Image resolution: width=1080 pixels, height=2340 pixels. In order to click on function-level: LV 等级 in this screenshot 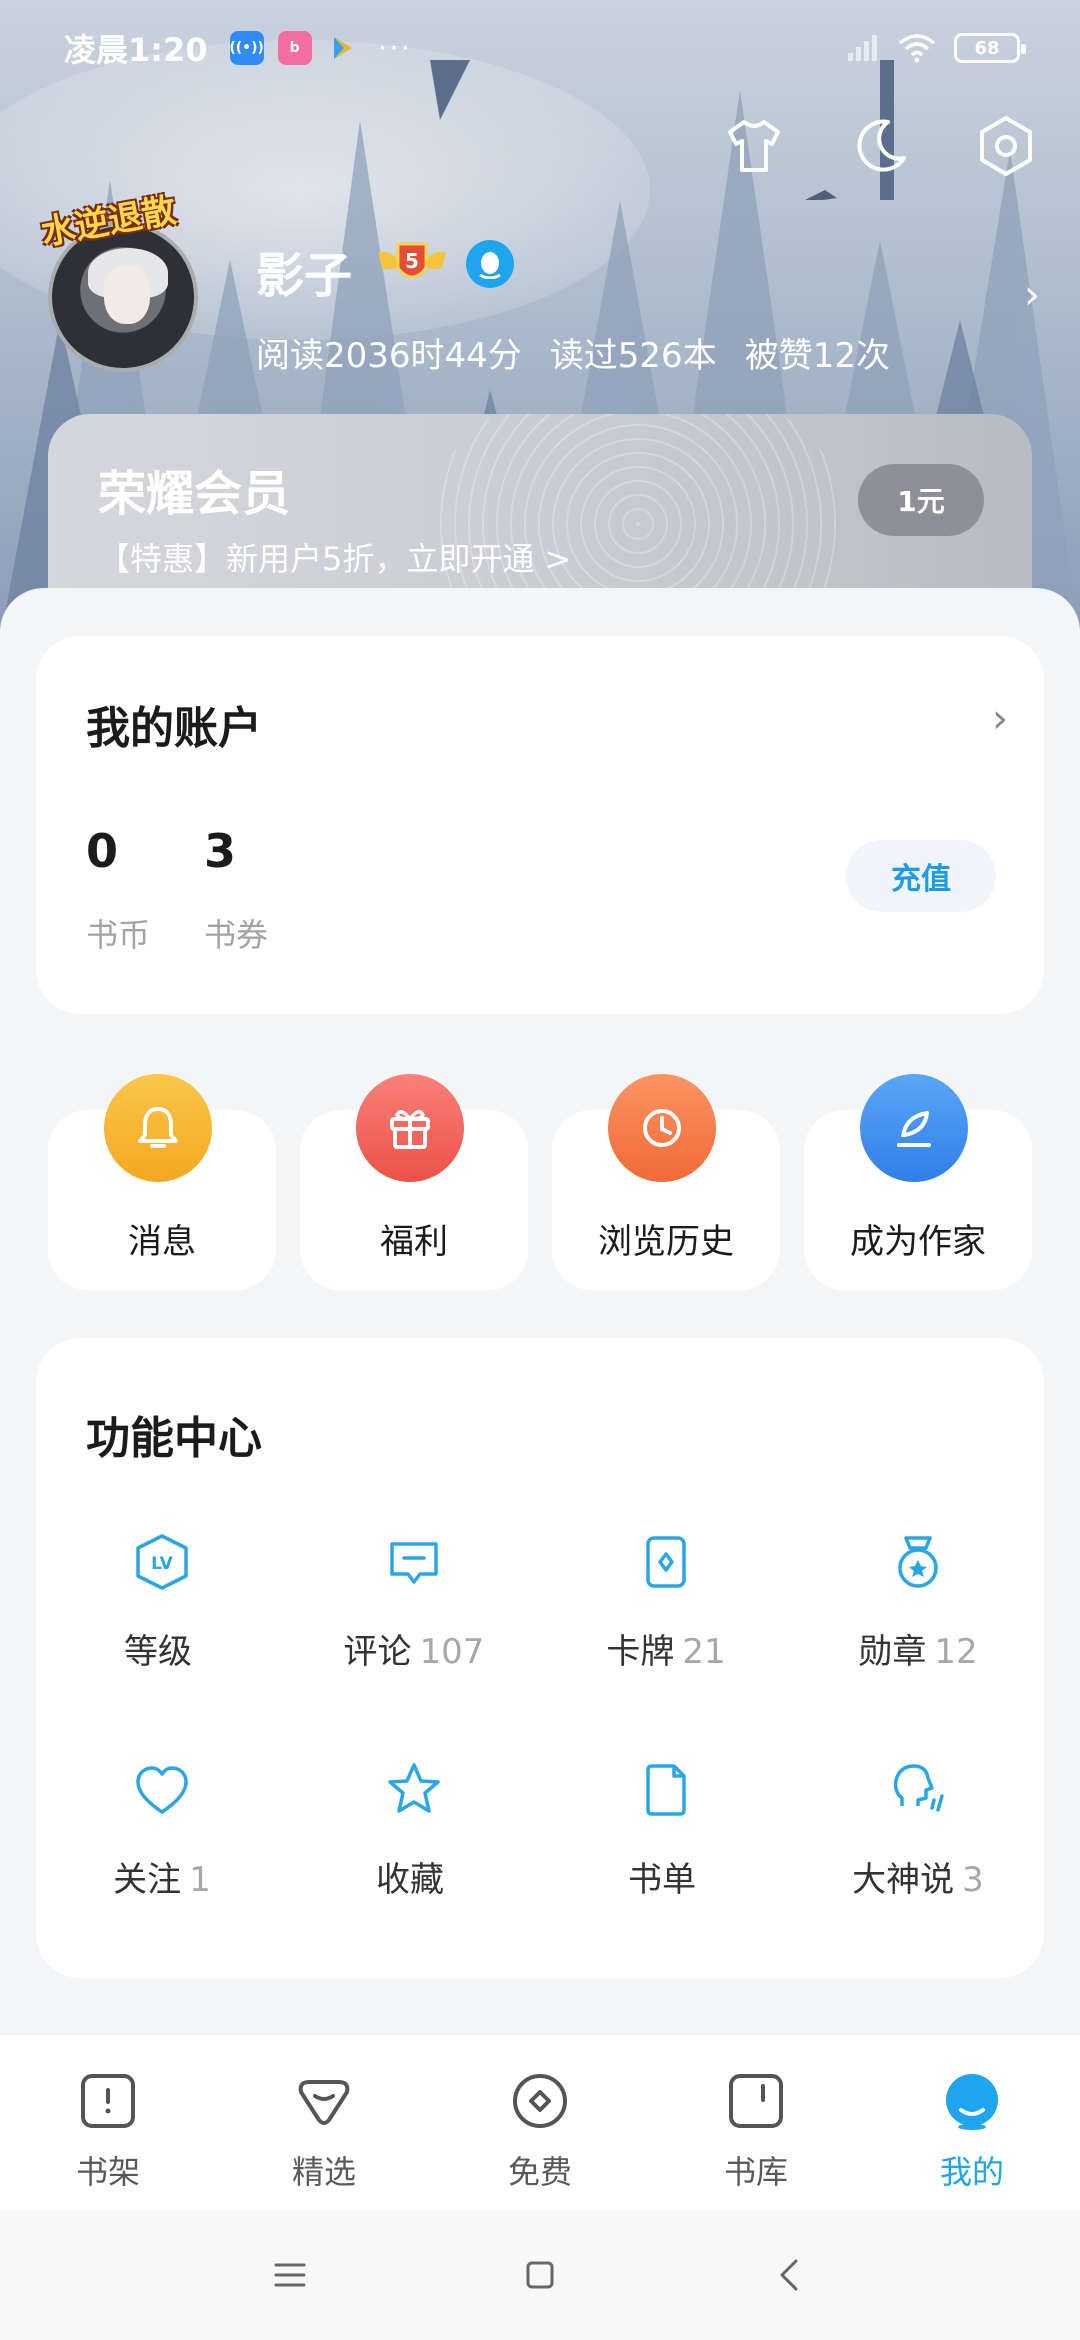, I will do `click(162, 1601)`.